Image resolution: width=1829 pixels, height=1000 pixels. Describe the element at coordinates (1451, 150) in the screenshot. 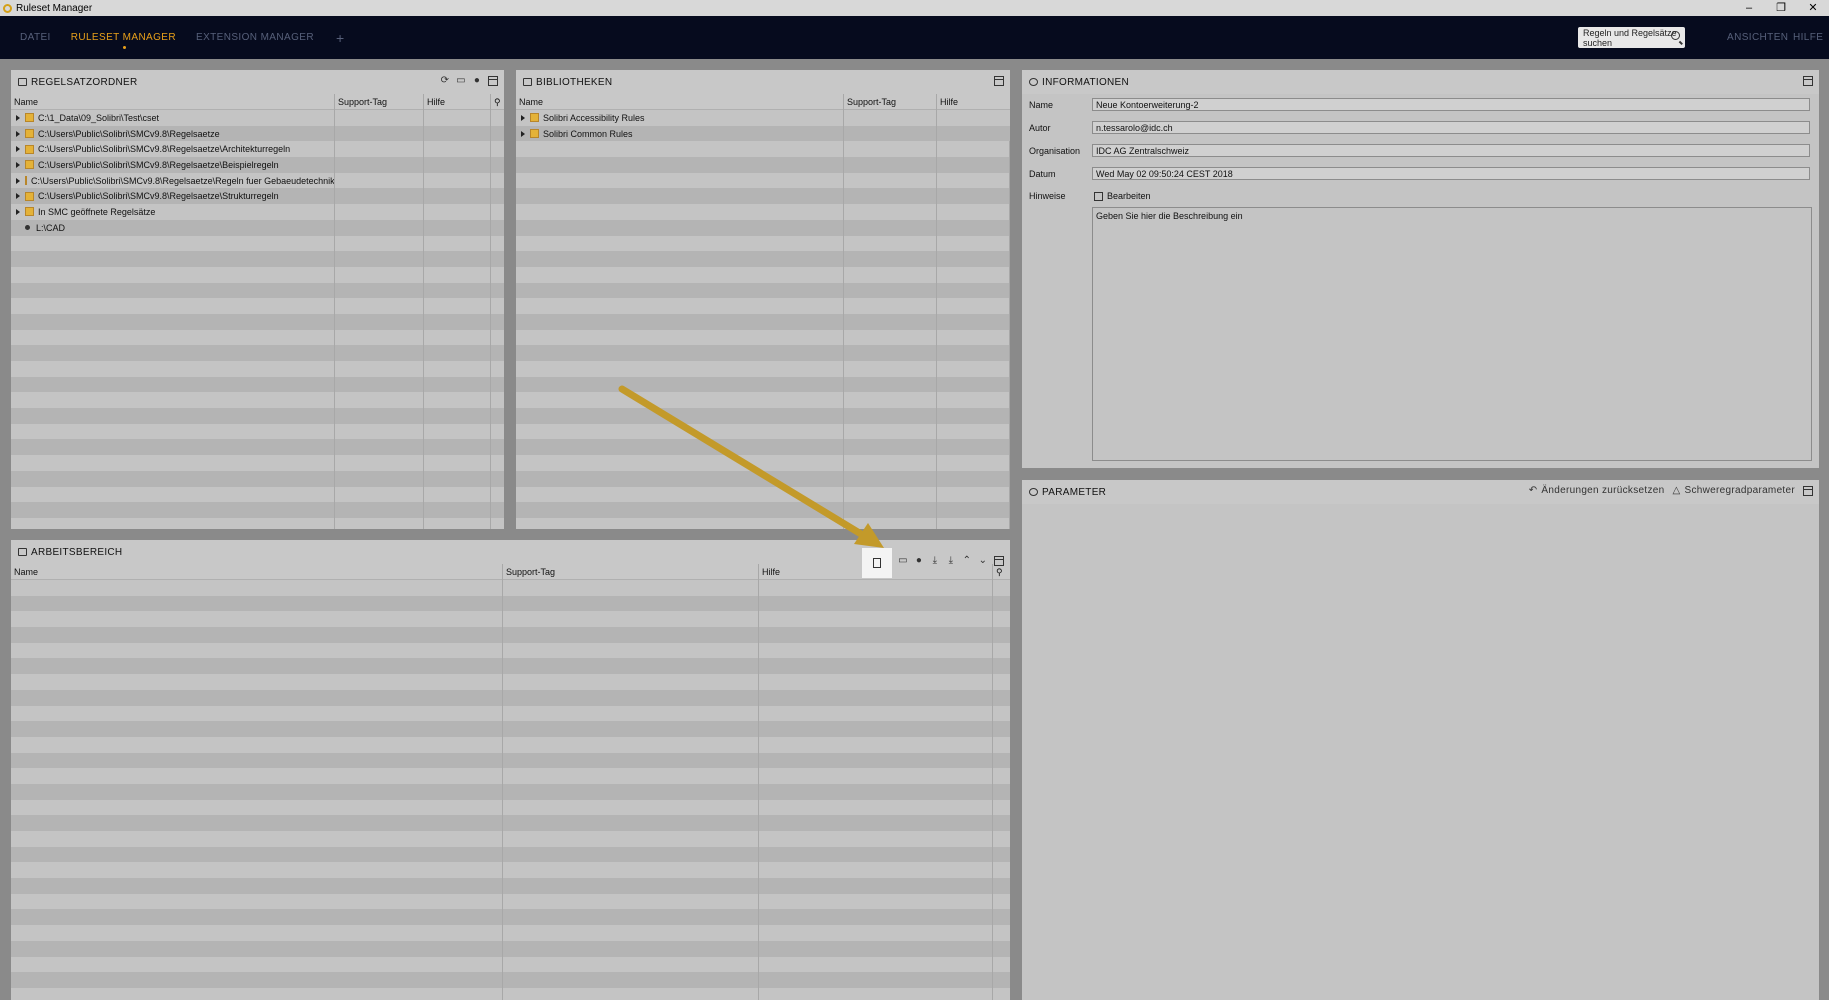

I see `organisation-field: IDC AG Zentralschweiz` at that location.